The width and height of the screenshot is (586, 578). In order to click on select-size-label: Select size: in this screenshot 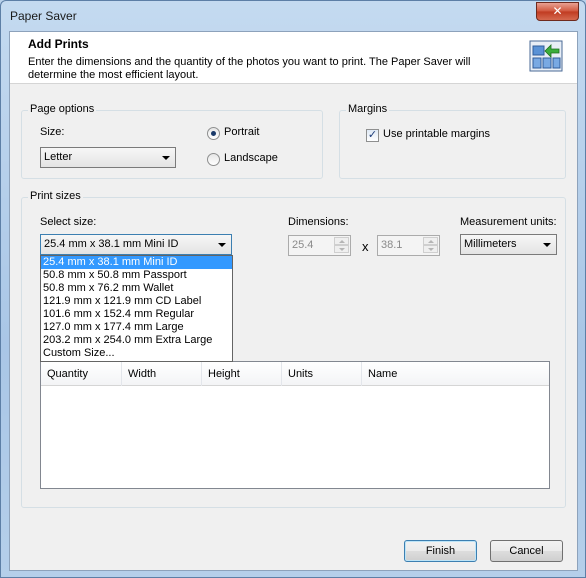, I will do `click(68, 222)`.